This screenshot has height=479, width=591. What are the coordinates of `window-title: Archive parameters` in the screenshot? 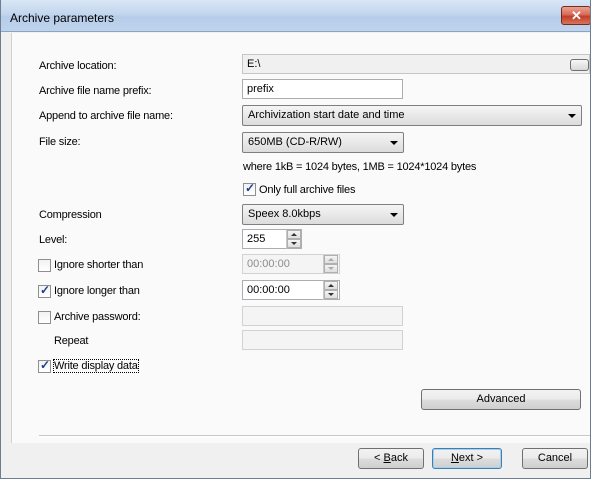 It's located at (62, 18).